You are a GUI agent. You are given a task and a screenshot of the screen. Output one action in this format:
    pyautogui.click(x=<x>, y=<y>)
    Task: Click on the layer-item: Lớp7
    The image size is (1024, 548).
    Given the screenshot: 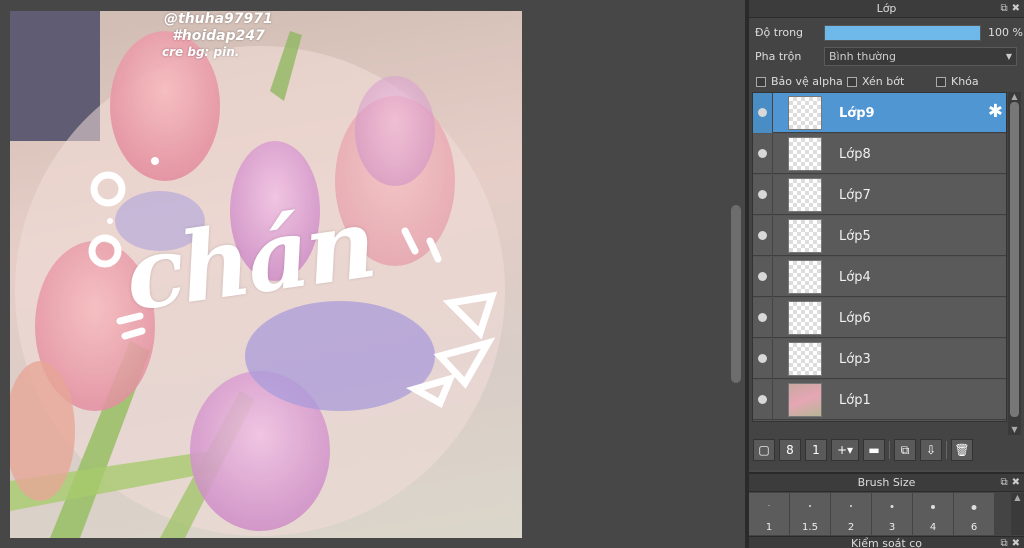 What is the action you would take?
    pyautogui.click(x=879, y=195)
    